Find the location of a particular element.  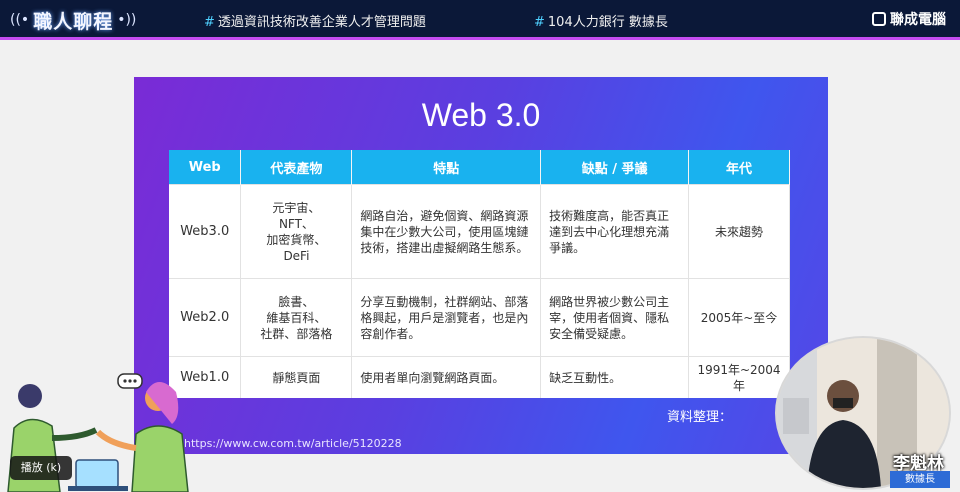

column-header: 缺點 / 爭議 is located at coordinates (615, 167).